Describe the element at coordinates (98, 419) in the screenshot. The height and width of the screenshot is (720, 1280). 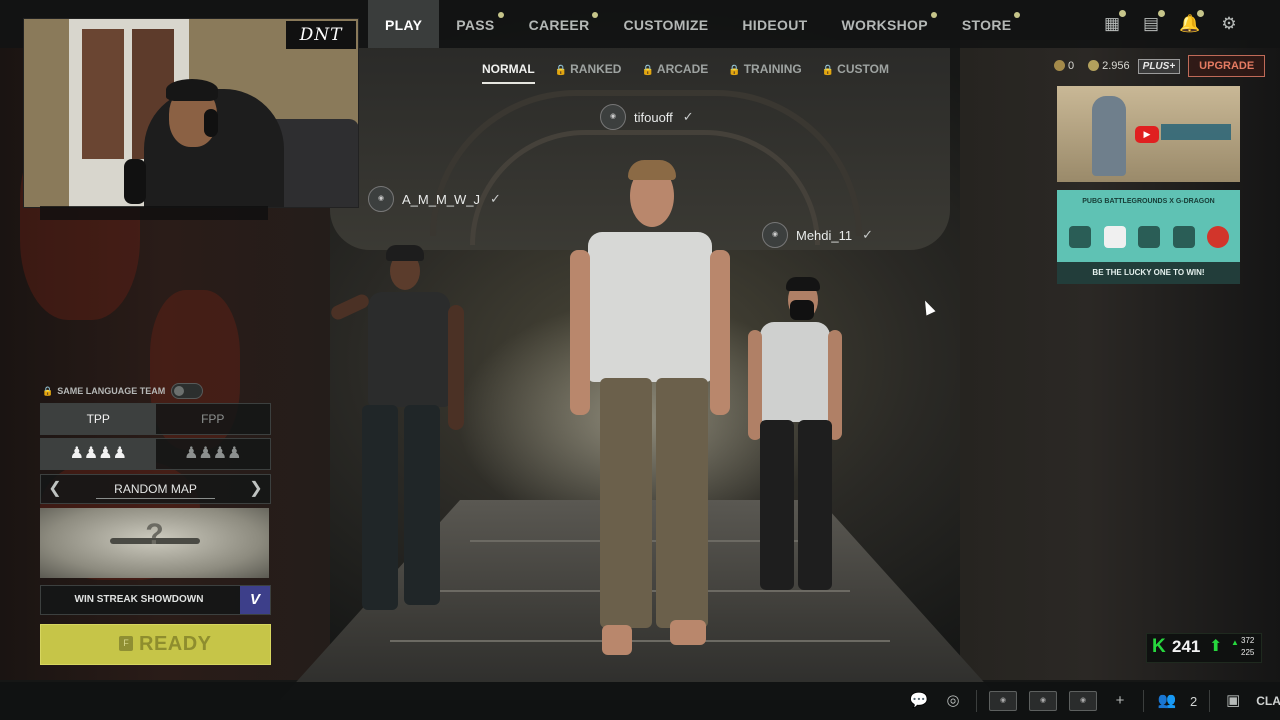
I see `tpp-option: TPP` at that location.